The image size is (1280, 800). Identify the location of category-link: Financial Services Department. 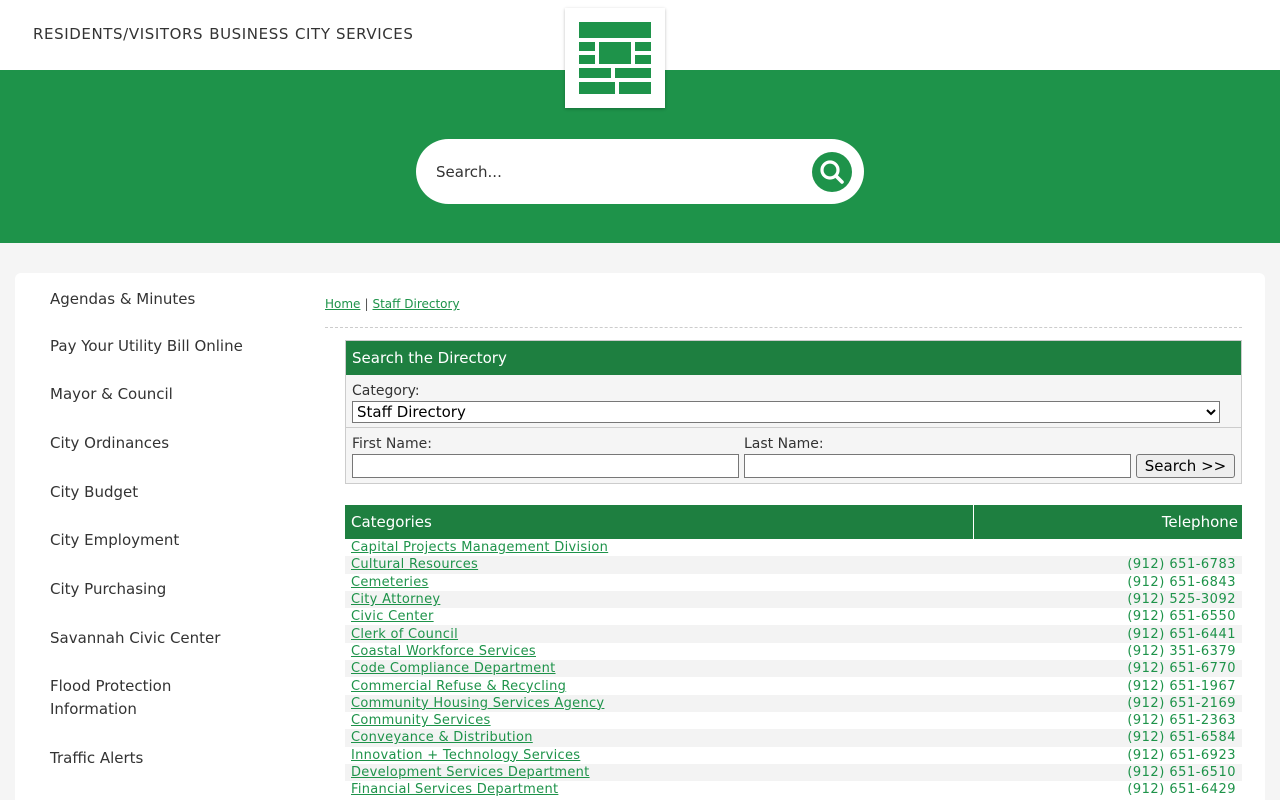
(454, 789).